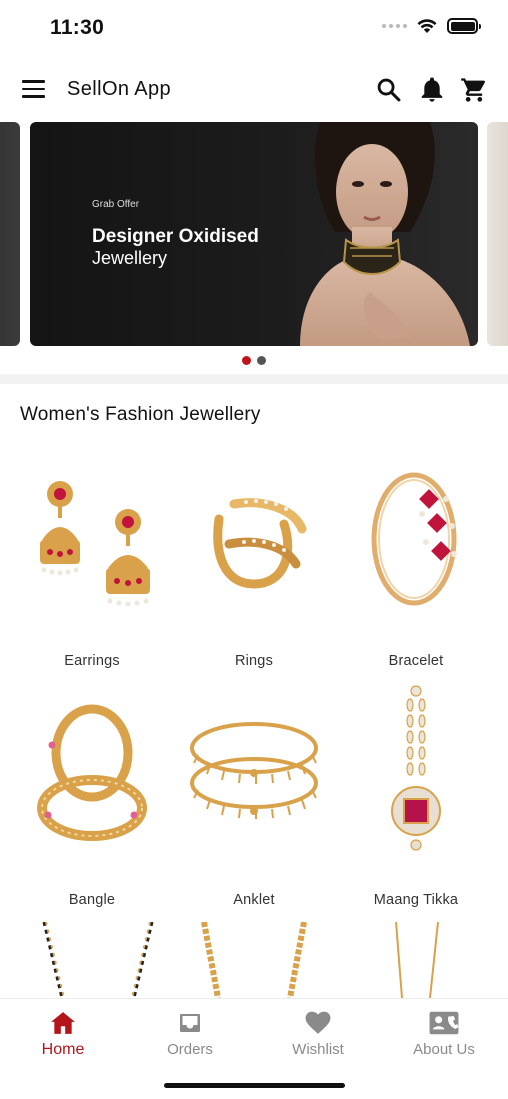 This screenshot has width=508, height=1099. I want to click on category-anklet: Anklet, so click(254, 795).